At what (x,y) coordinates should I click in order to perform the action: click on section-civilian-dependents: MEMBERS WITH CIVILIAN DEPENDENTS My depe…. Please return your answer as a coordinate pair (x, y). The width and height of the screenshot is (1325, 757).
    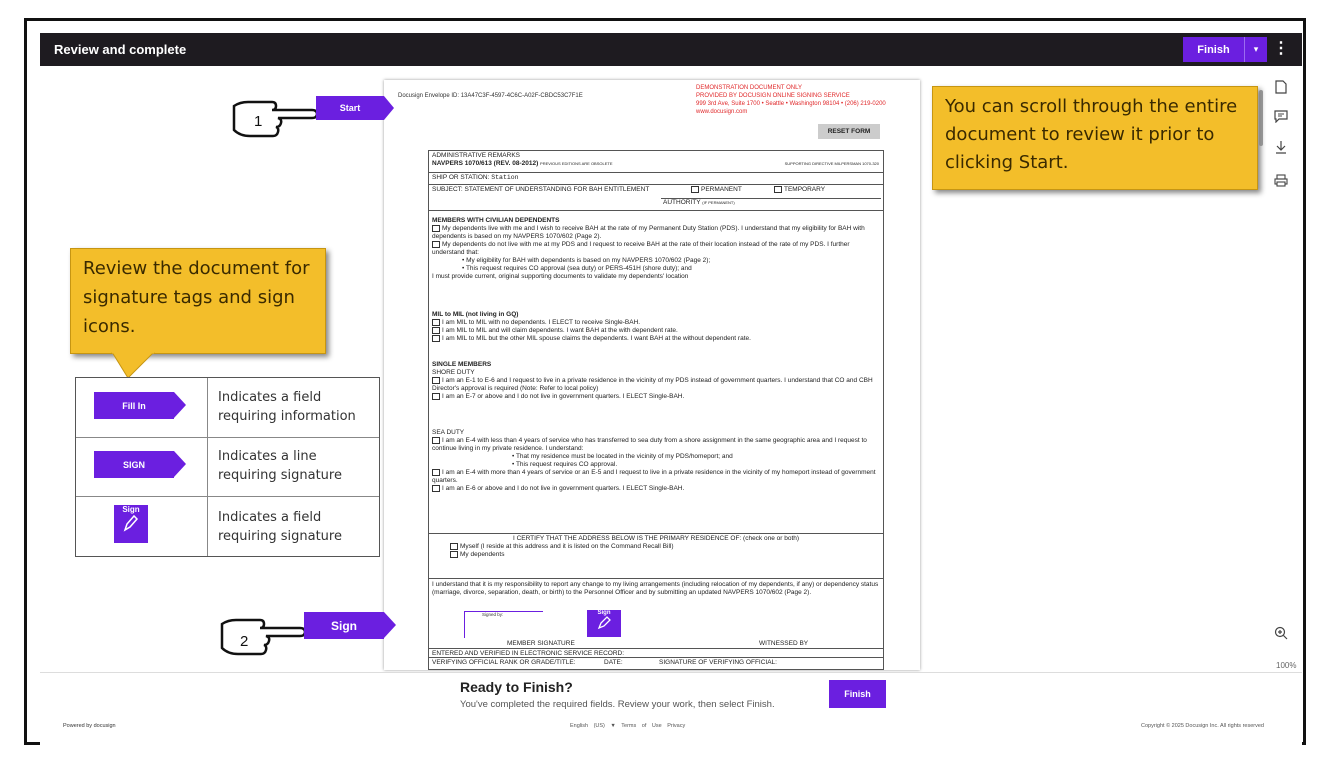
    Looking at the image, I should click on (656, 249).